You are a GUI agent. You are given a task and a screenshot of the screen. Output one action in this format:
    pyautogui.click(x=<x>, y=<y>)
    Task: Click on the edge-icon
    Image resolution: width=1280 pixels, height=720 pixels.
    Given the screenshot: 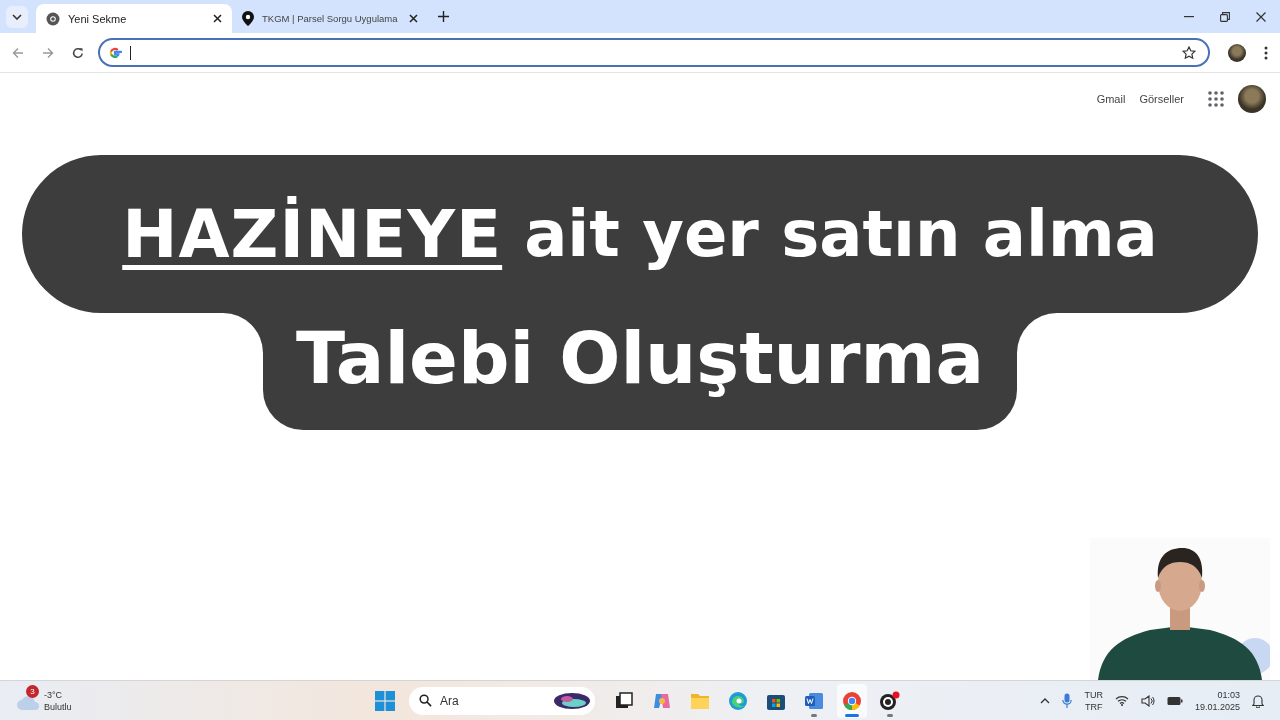 What is the action you would take?
    pyautogui.click(x=738, y=700)
    